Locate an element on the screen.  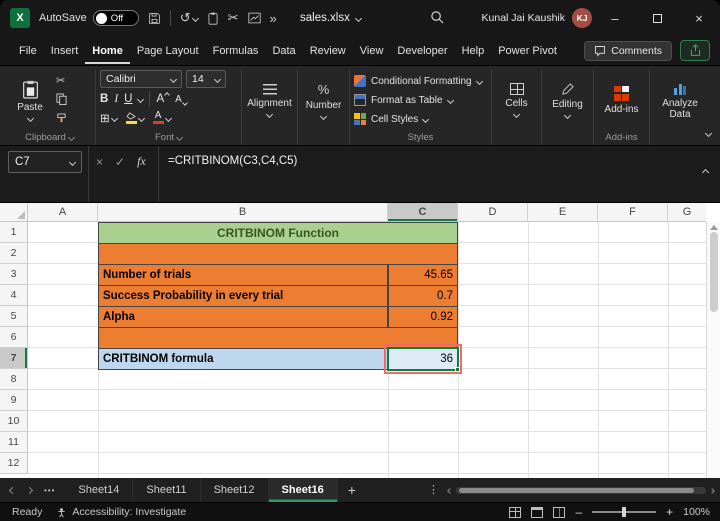
vertical-scrollbar is located at coordinates (713, 350).